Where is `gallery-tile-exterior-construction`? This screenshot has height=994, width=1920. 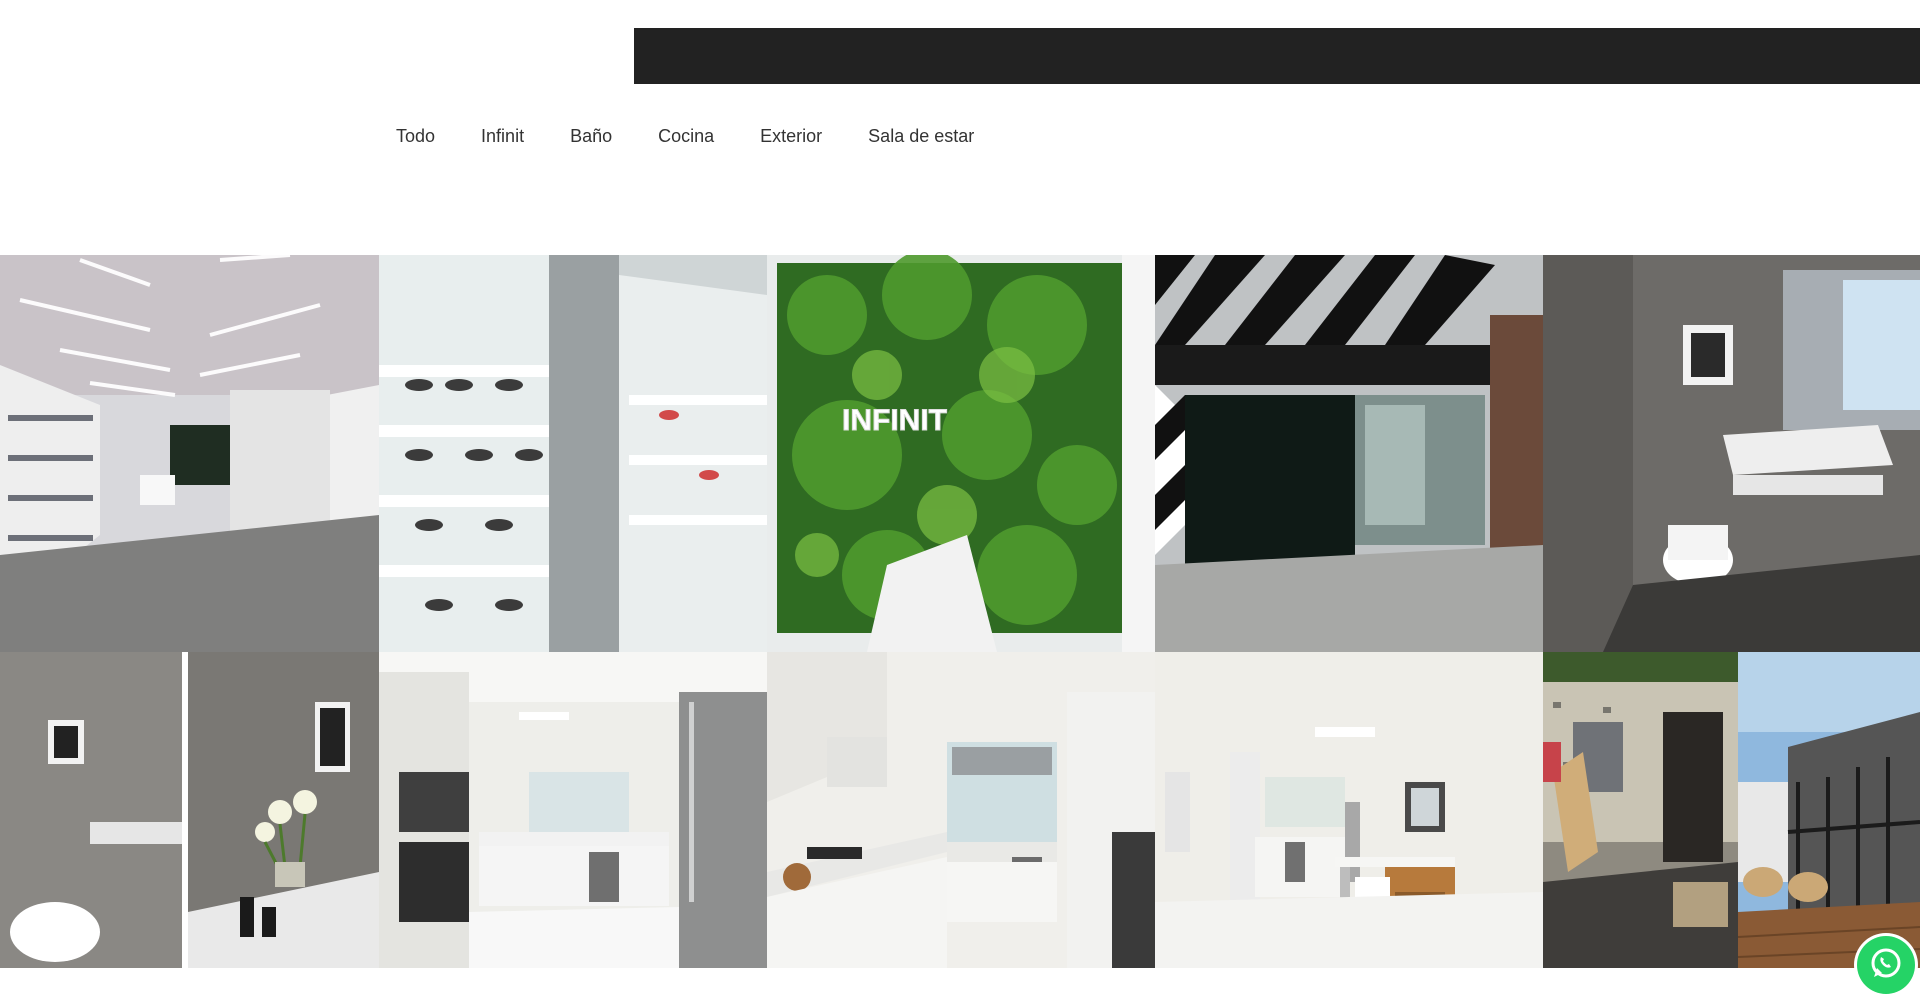
gallery-tile-exterior-construction is located at coordinates (1640, 810).